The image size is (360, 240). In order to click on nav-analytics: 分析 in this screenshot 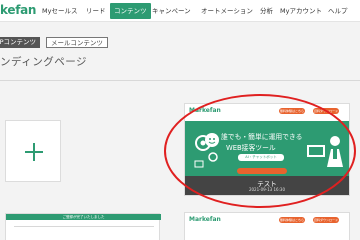, I will do `click(266, 11)`.